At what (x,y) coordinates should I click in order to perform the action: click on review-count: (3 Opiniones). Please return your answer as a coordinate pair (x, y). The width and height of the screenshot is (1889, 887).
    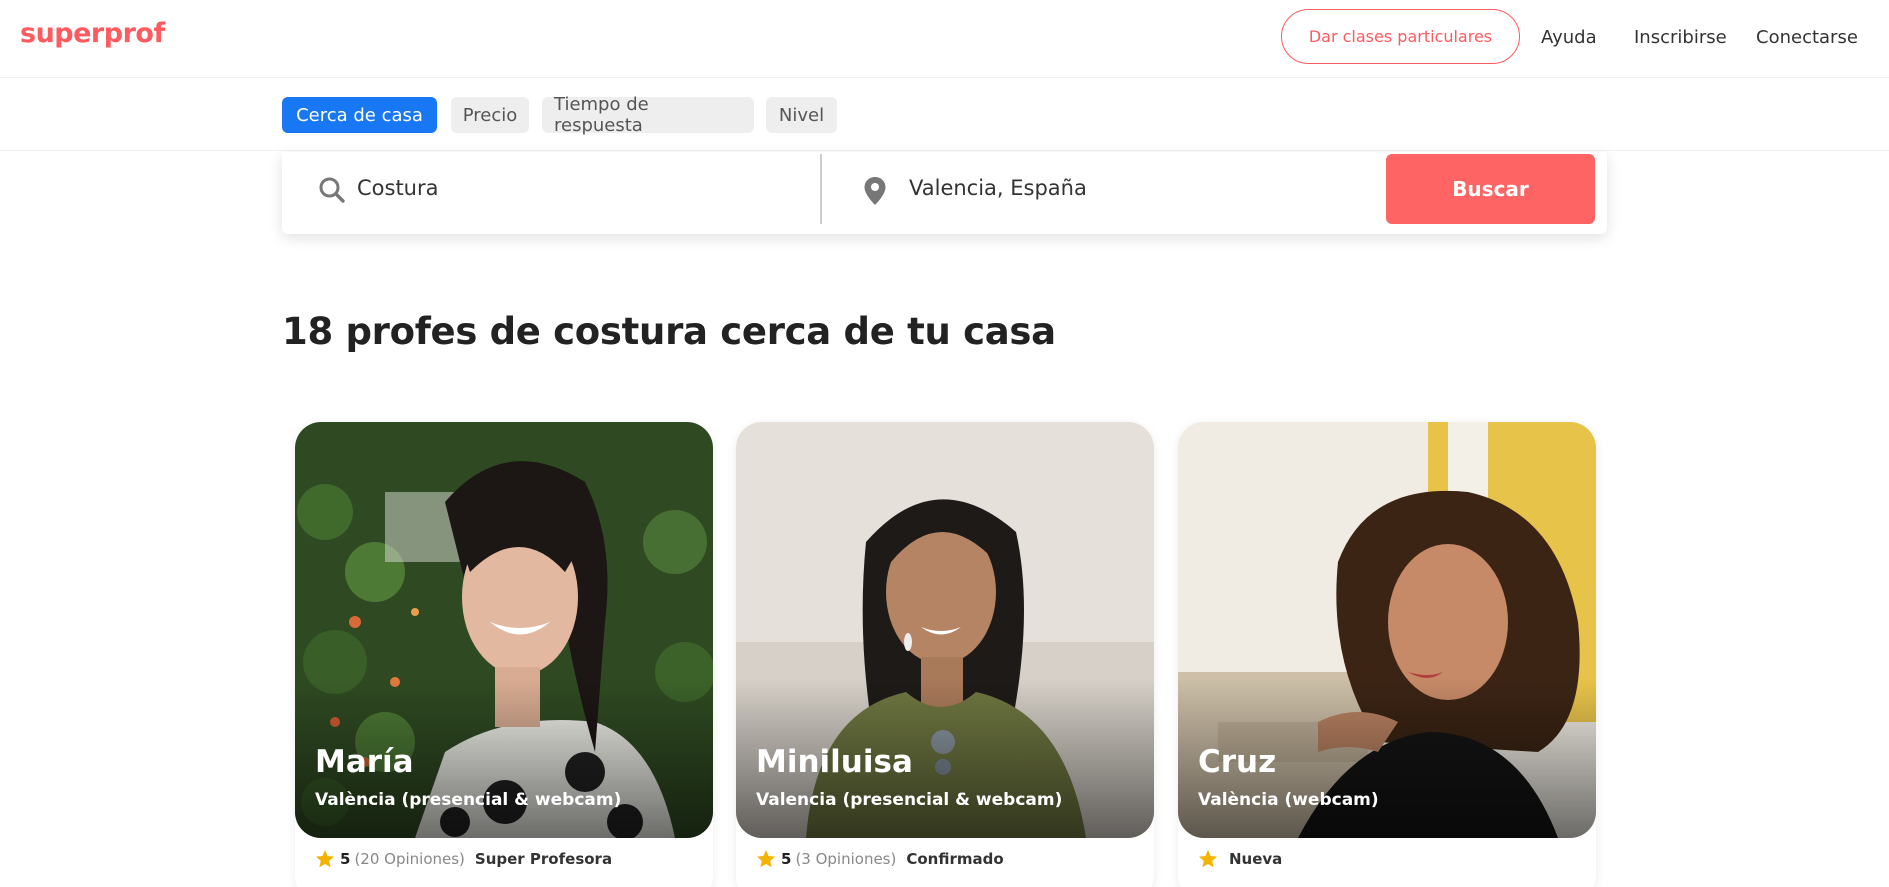
    Looking at the image, I should click on (845, 859).